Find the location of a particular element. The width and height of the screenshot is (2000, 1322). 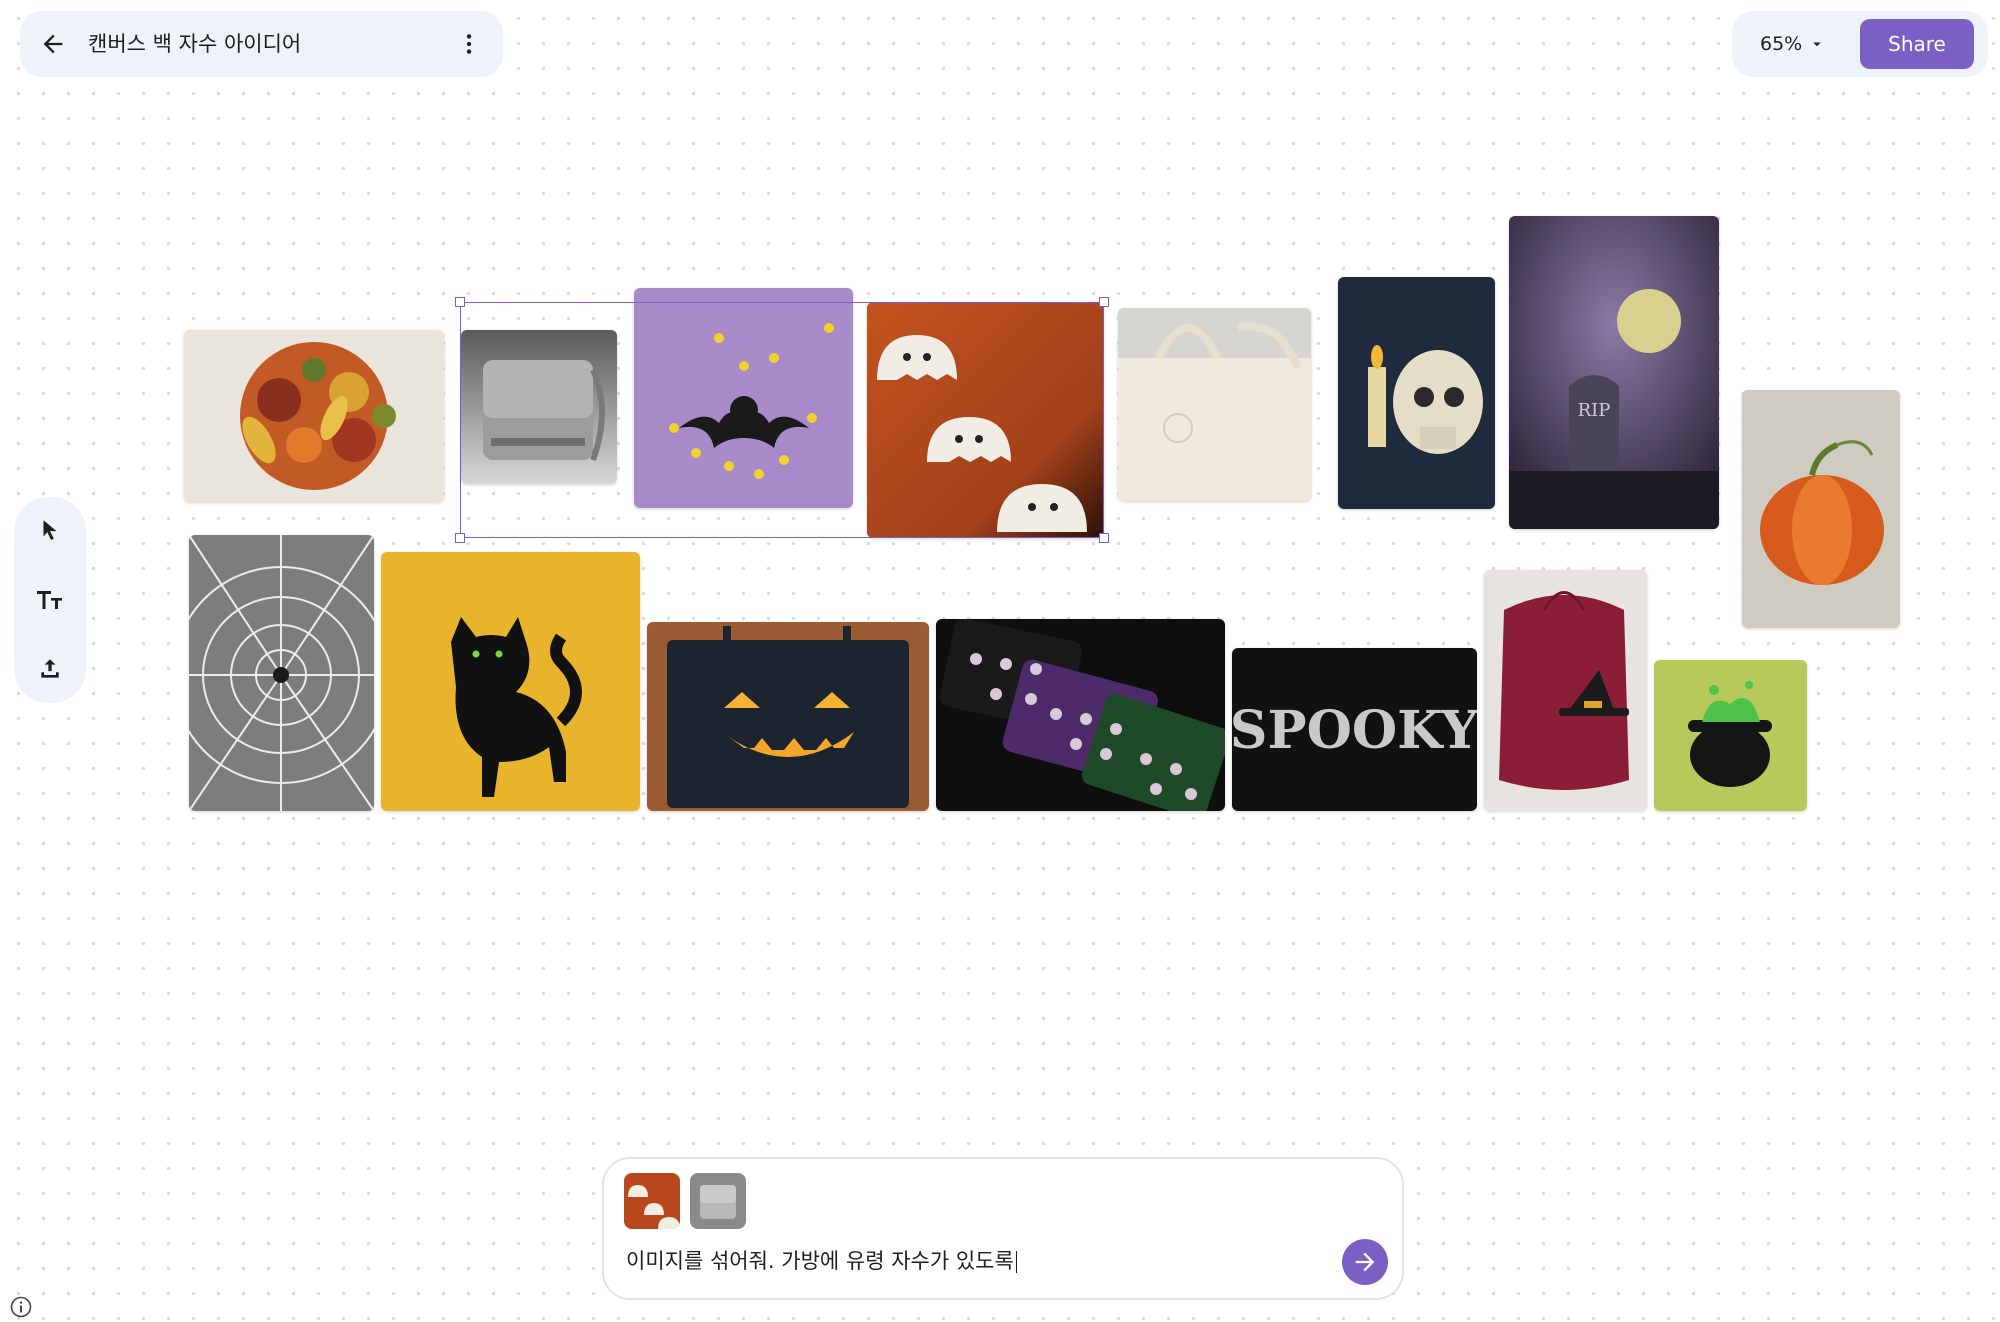

tombstone-text: RIP is located at coordinates (1594, 410).